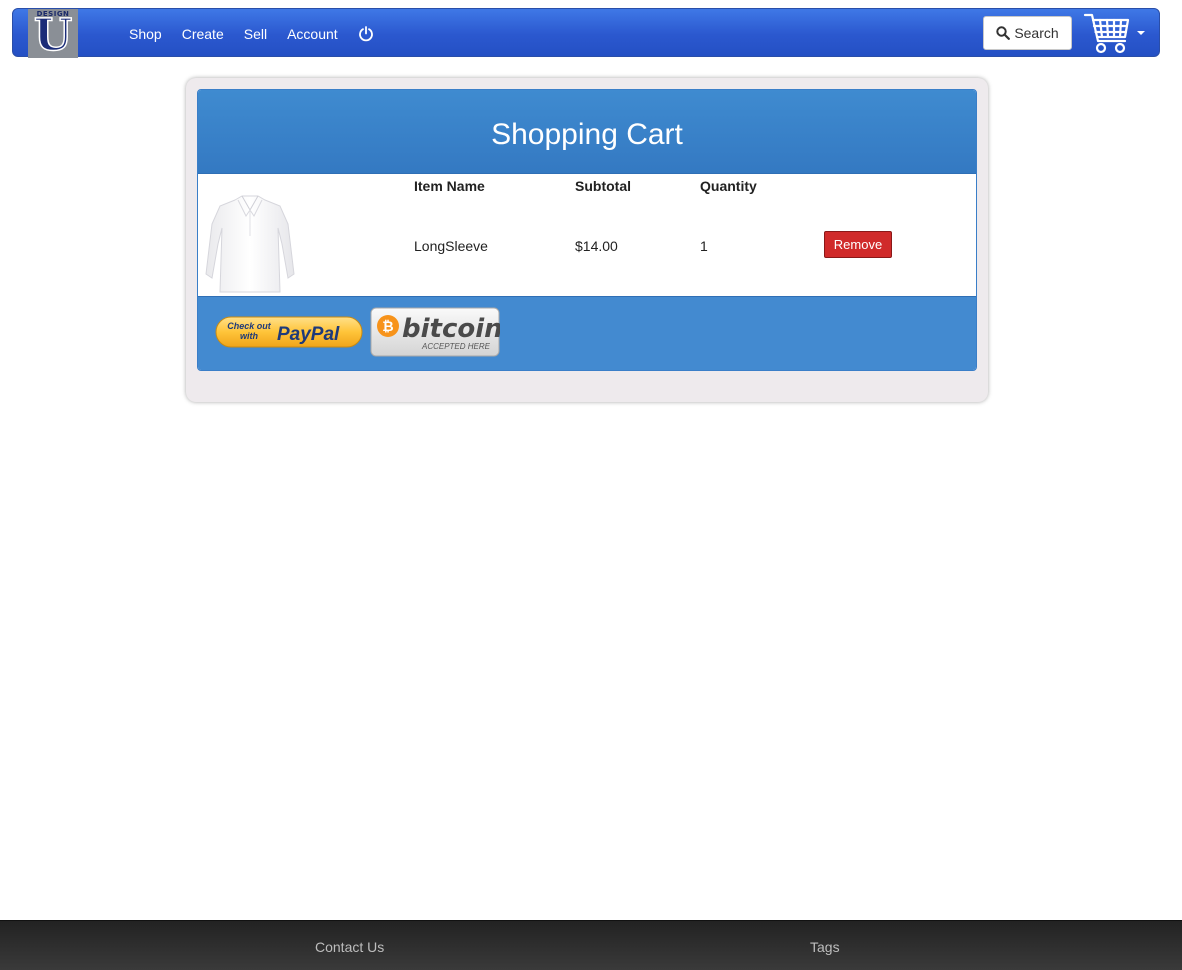  Describe the element at coordinates (1036, 33) in the screenshot. I see `search-label: Search` at that location.